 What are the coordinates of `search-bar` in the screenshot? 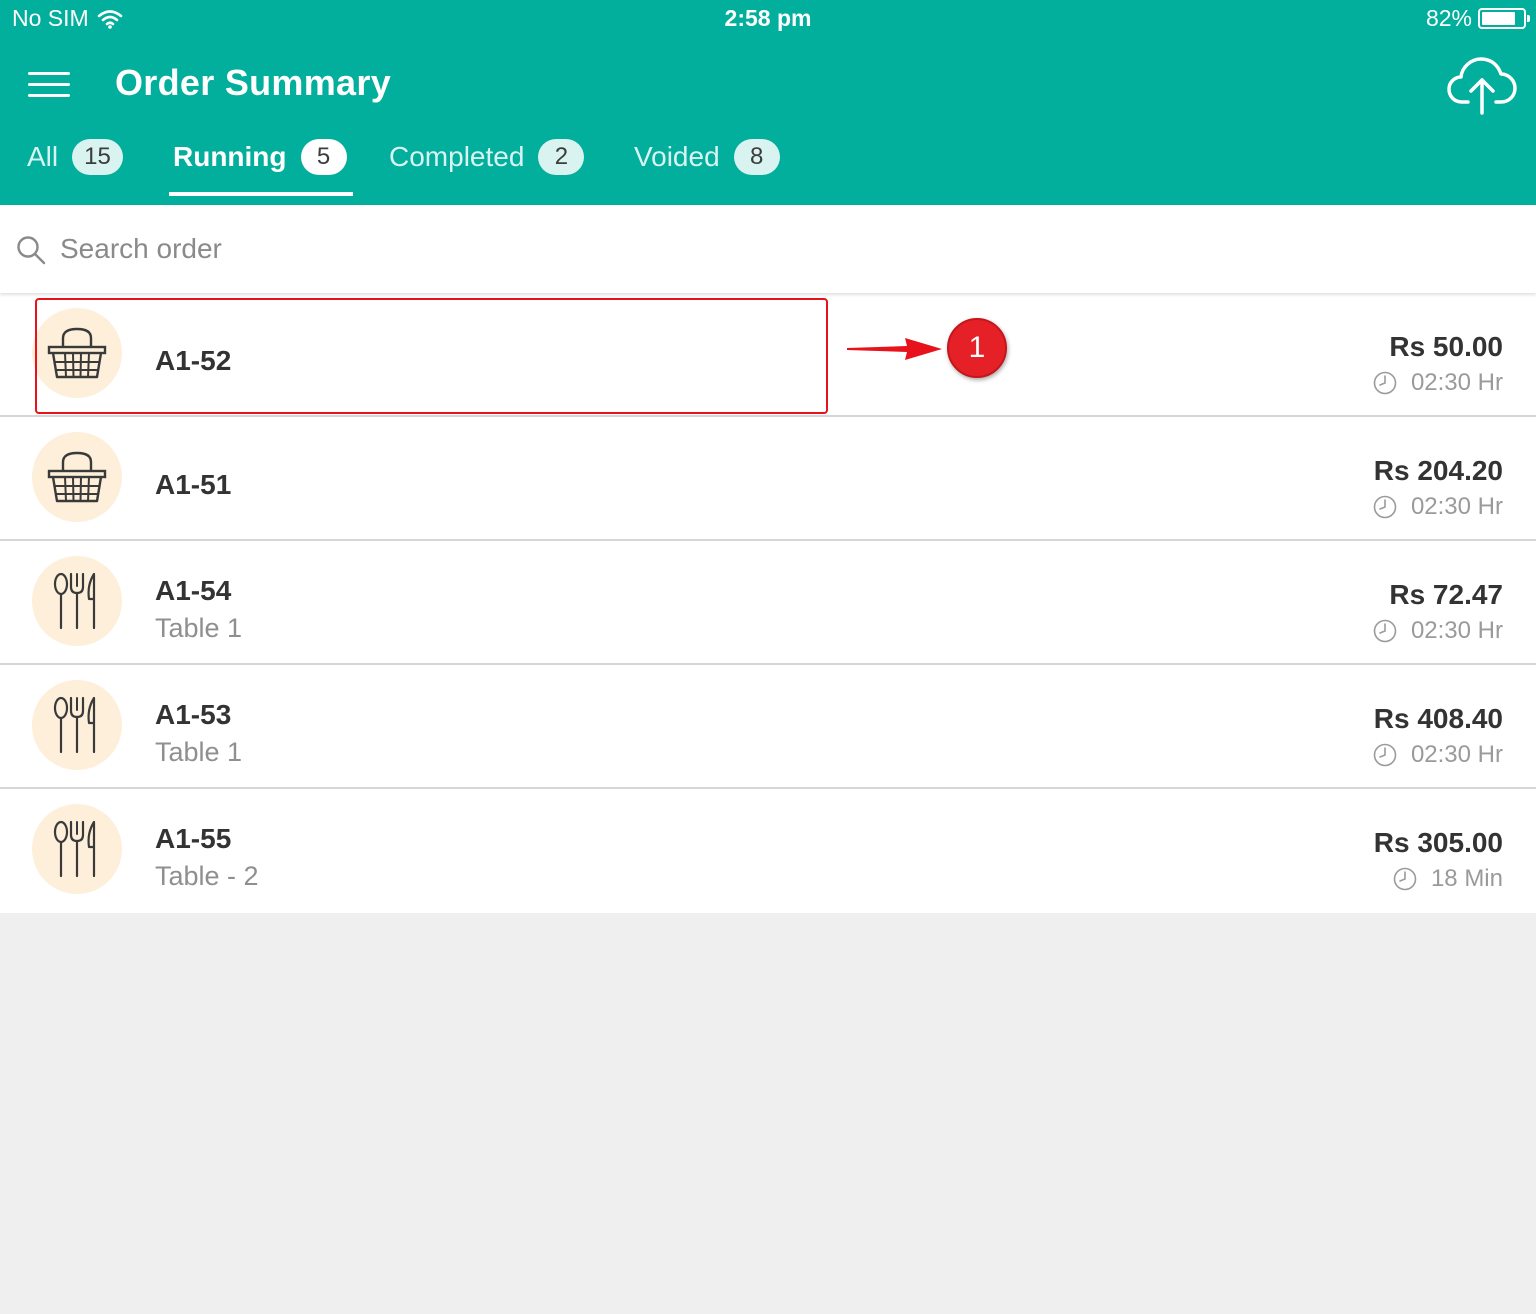 It's located at (768, 249).